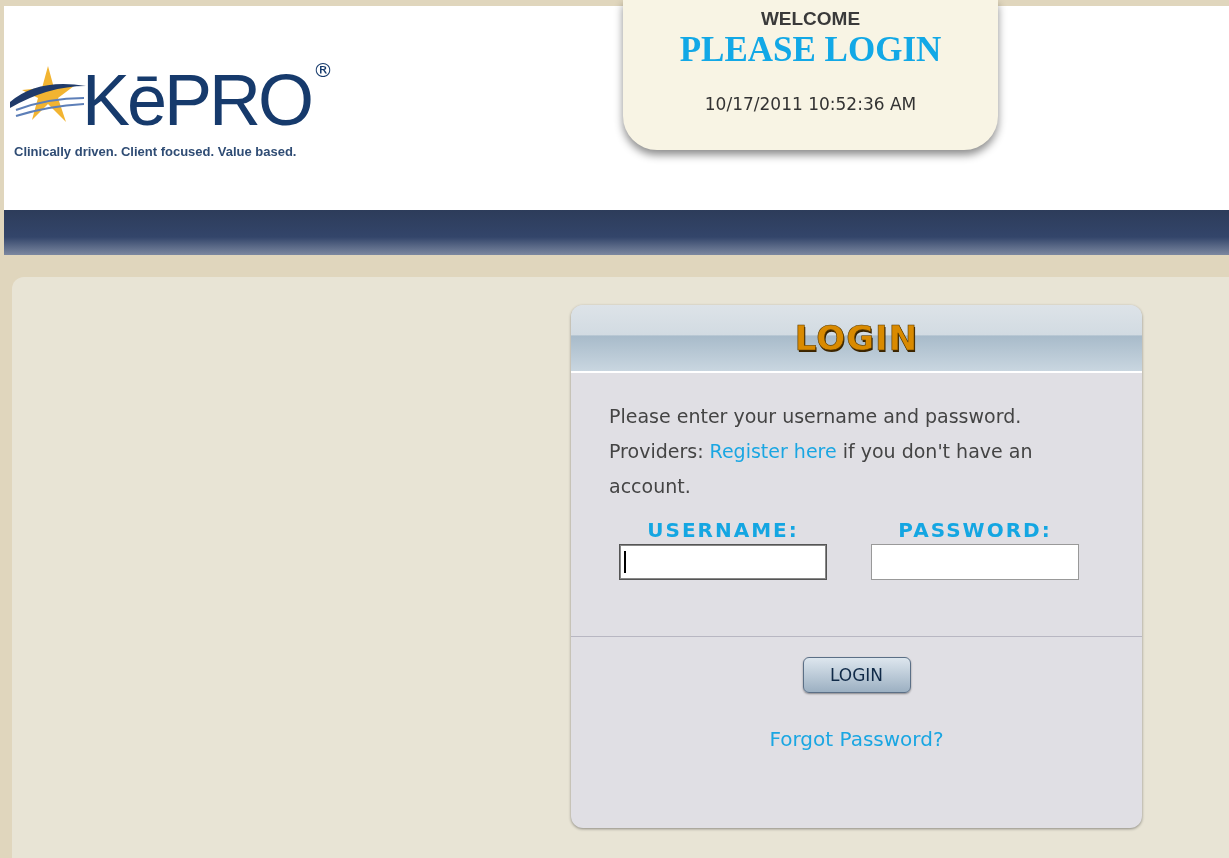 Image resolution: width=1229 pixels, height=858 pixels. I want to click on please-login-title: PLEASE LOGIN, so click(810, 50).